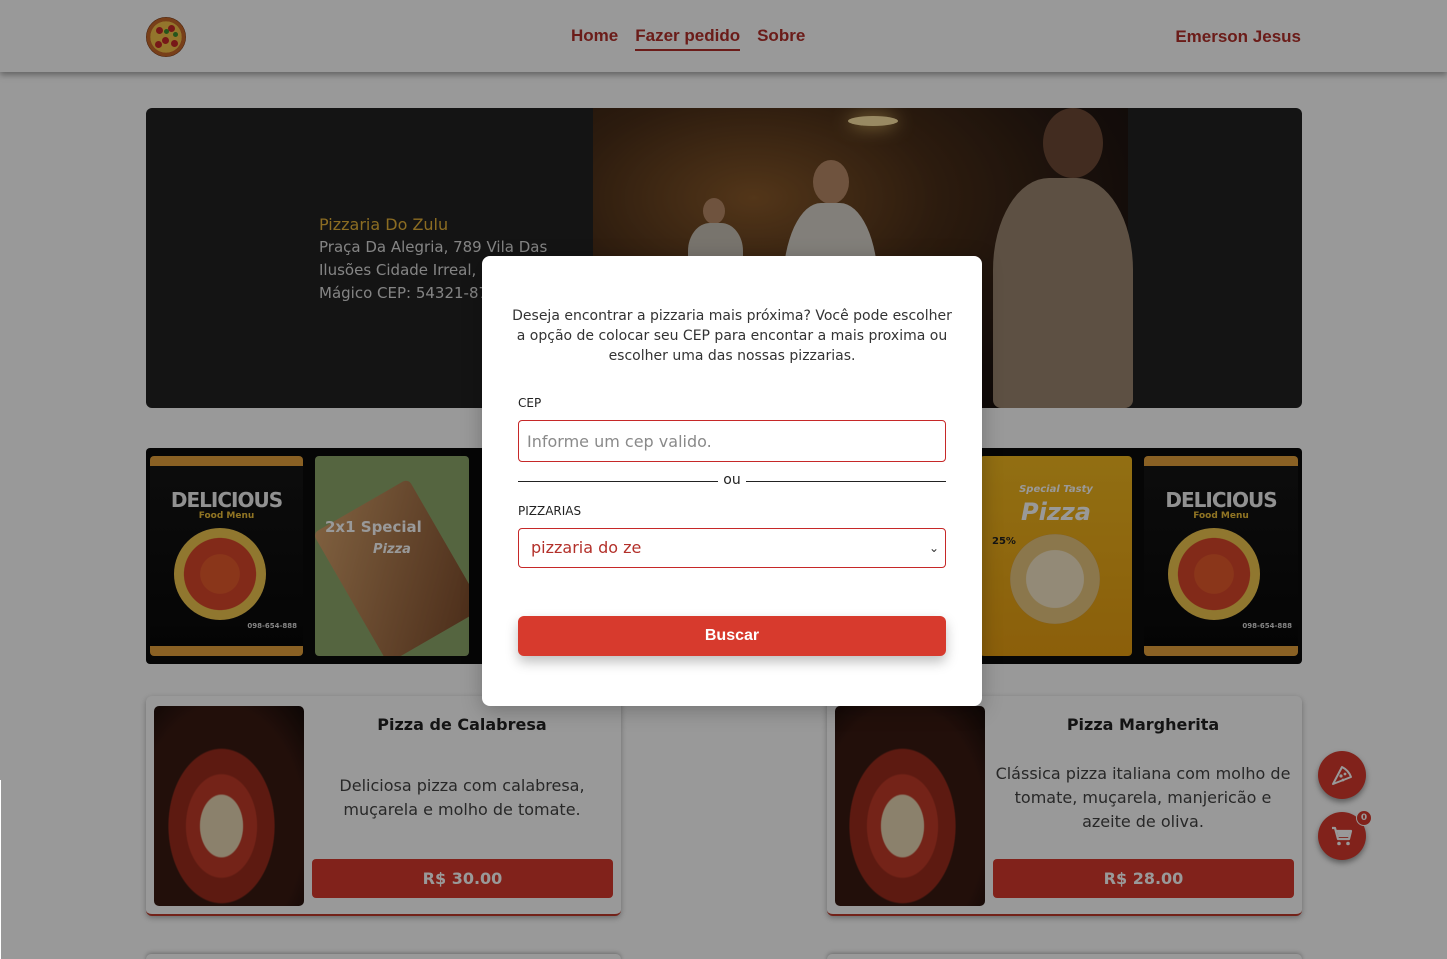 This screenshot has width=1447, height=959. What do you see at coordinates (933, 548) in the screenshot?
I see `chevron-down-icon: ⌄` at bounding box center [933, 548].